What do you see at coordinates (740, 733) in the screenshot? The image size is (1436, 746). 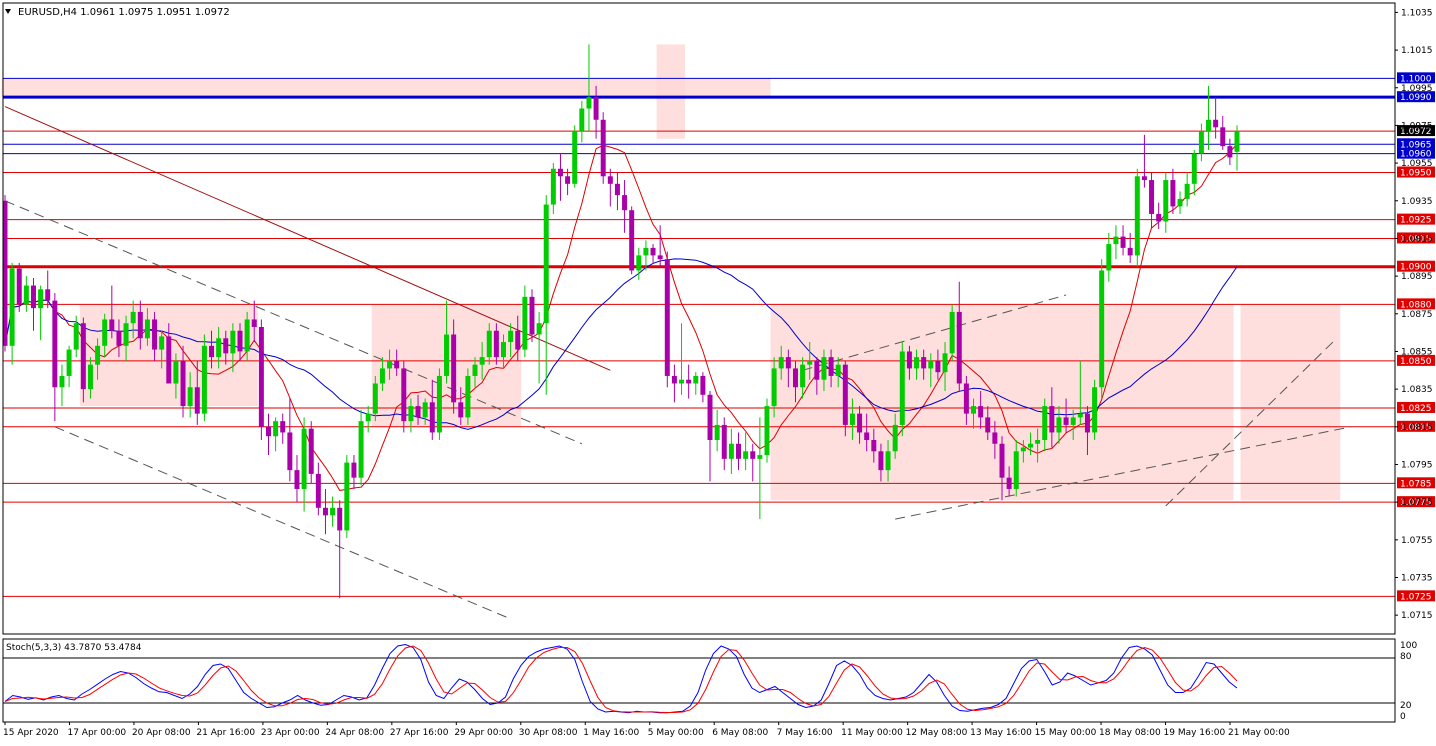 I see `x-tick-label: 6 May 08:00` at bounding box center [740, 733].